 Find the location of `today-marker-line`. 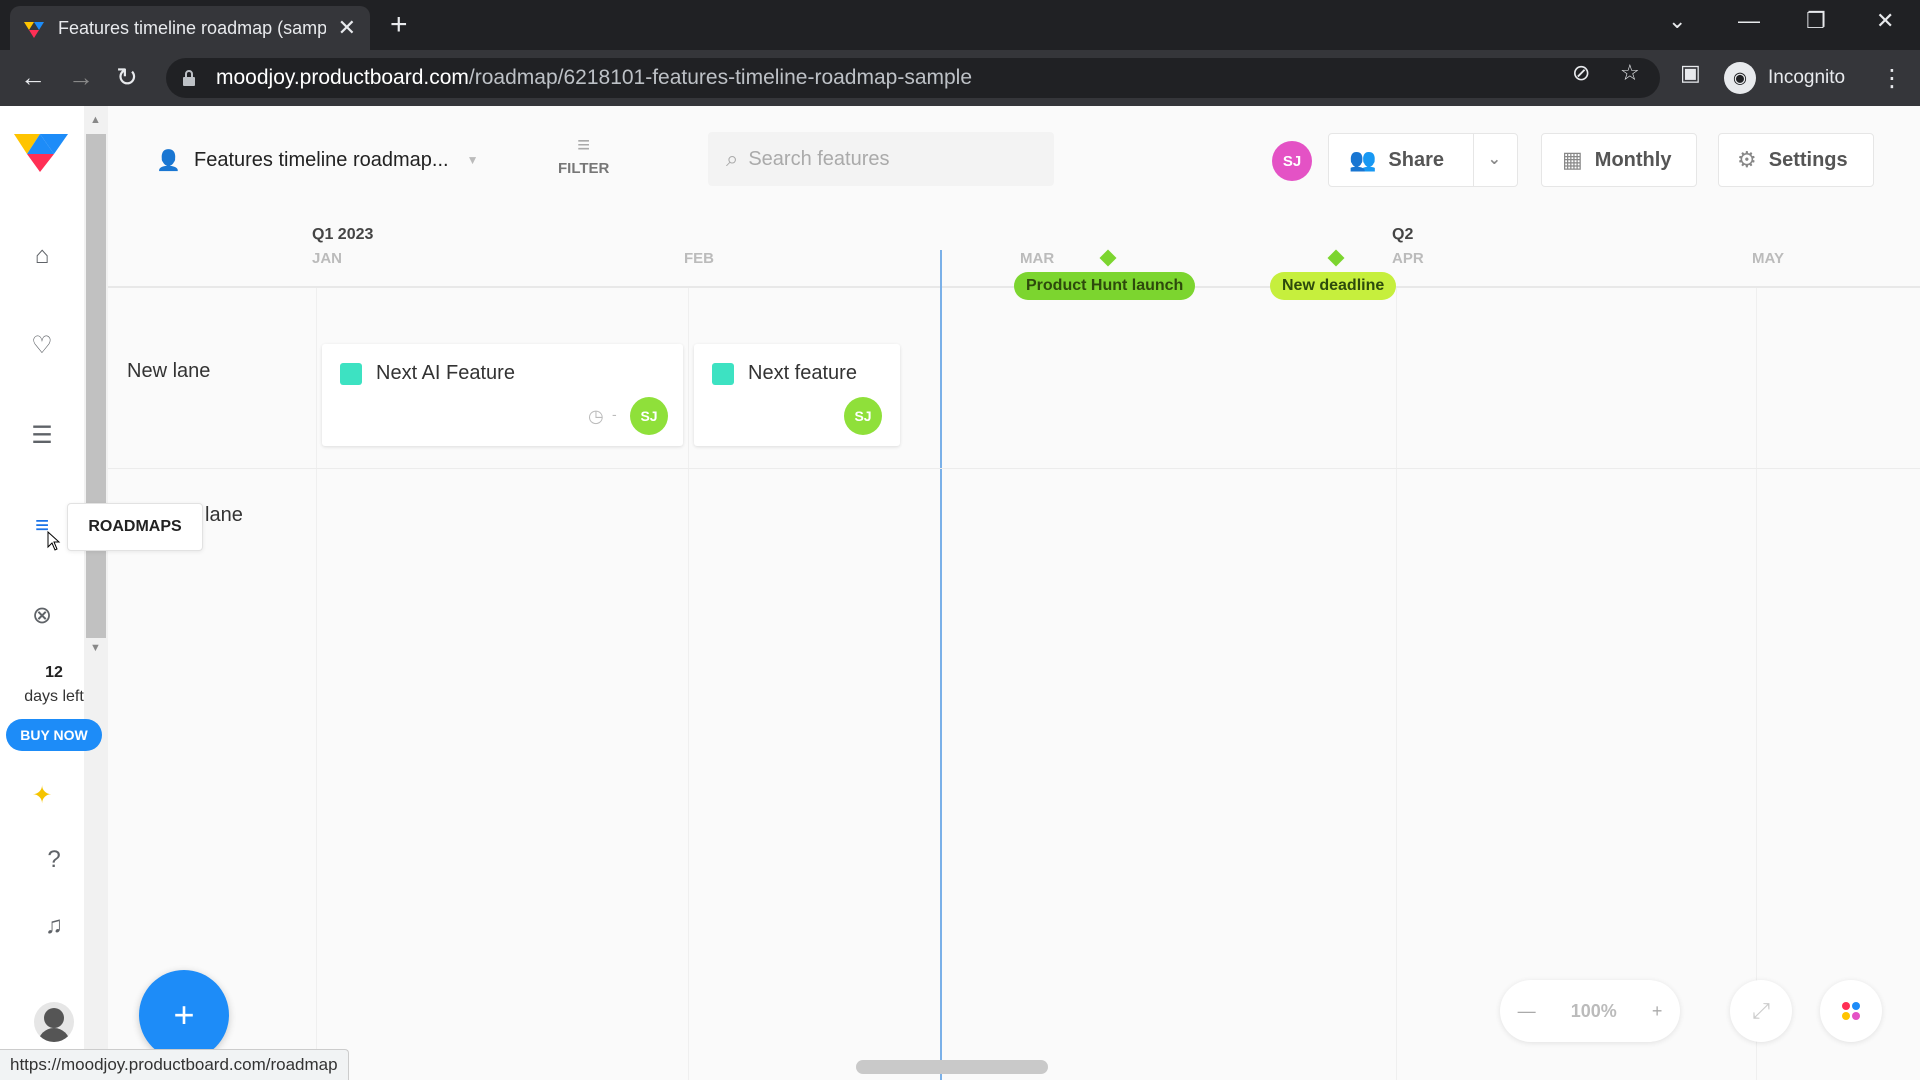

today-marker-line is located at coordinates (941, 665).